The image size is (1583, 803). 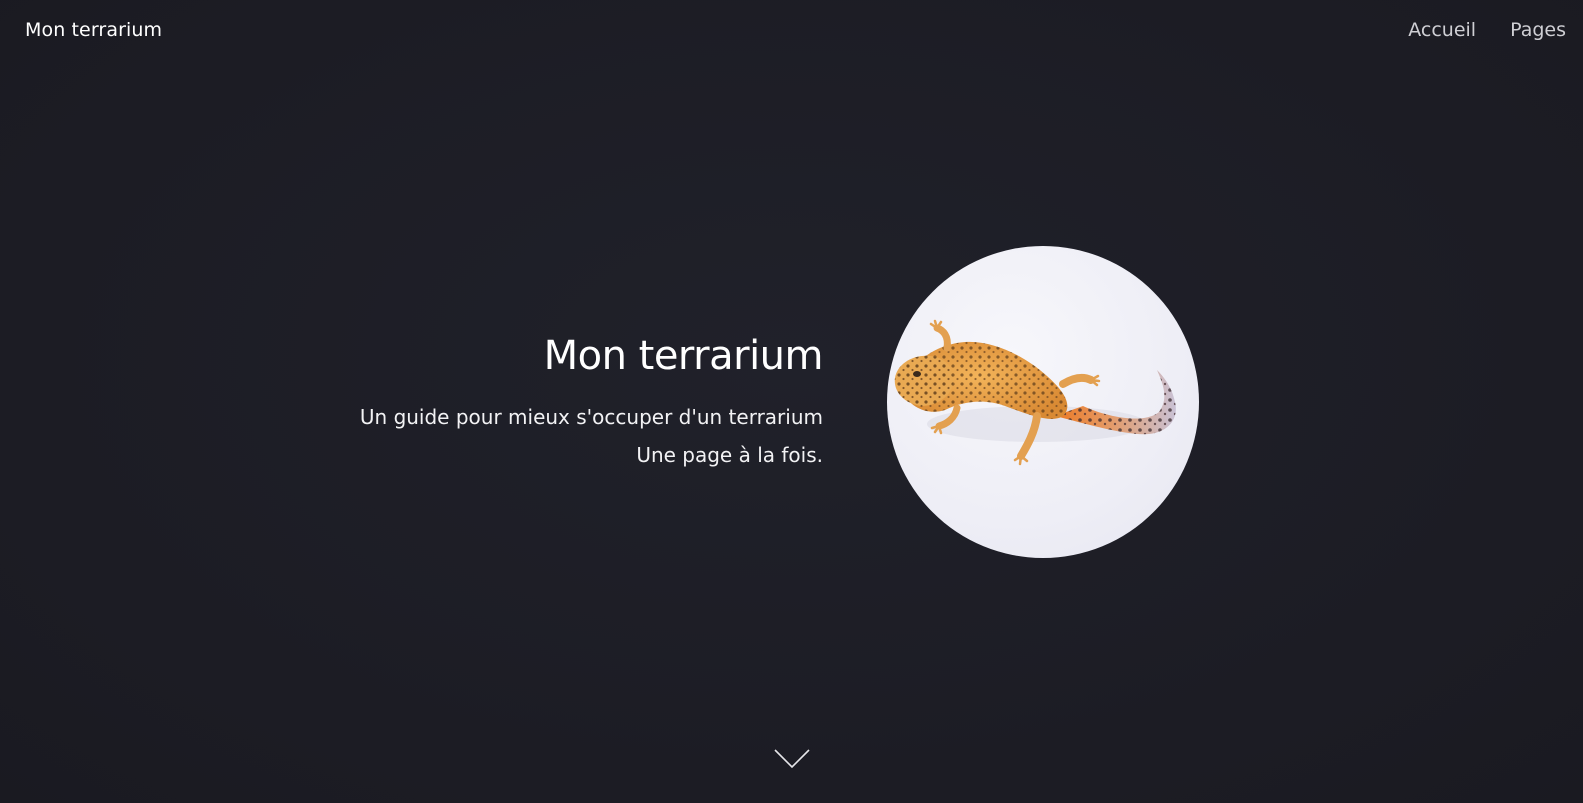 I want to click on chevron-down-icon, so click(x=792, y=759).